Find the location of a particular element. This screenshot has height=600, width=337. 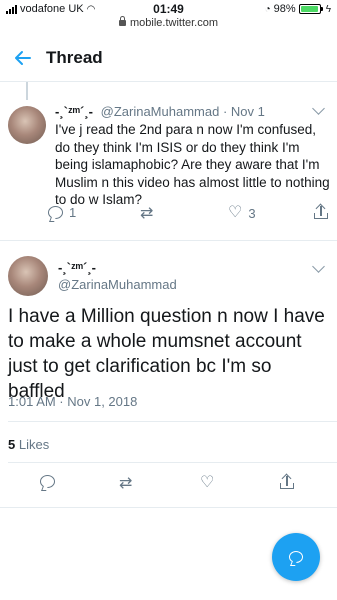

tweet-header: -¸`ᶻᵐ´¸- @ZarinaMuhammad · Nov 1 is located at coordinates (181, 111).